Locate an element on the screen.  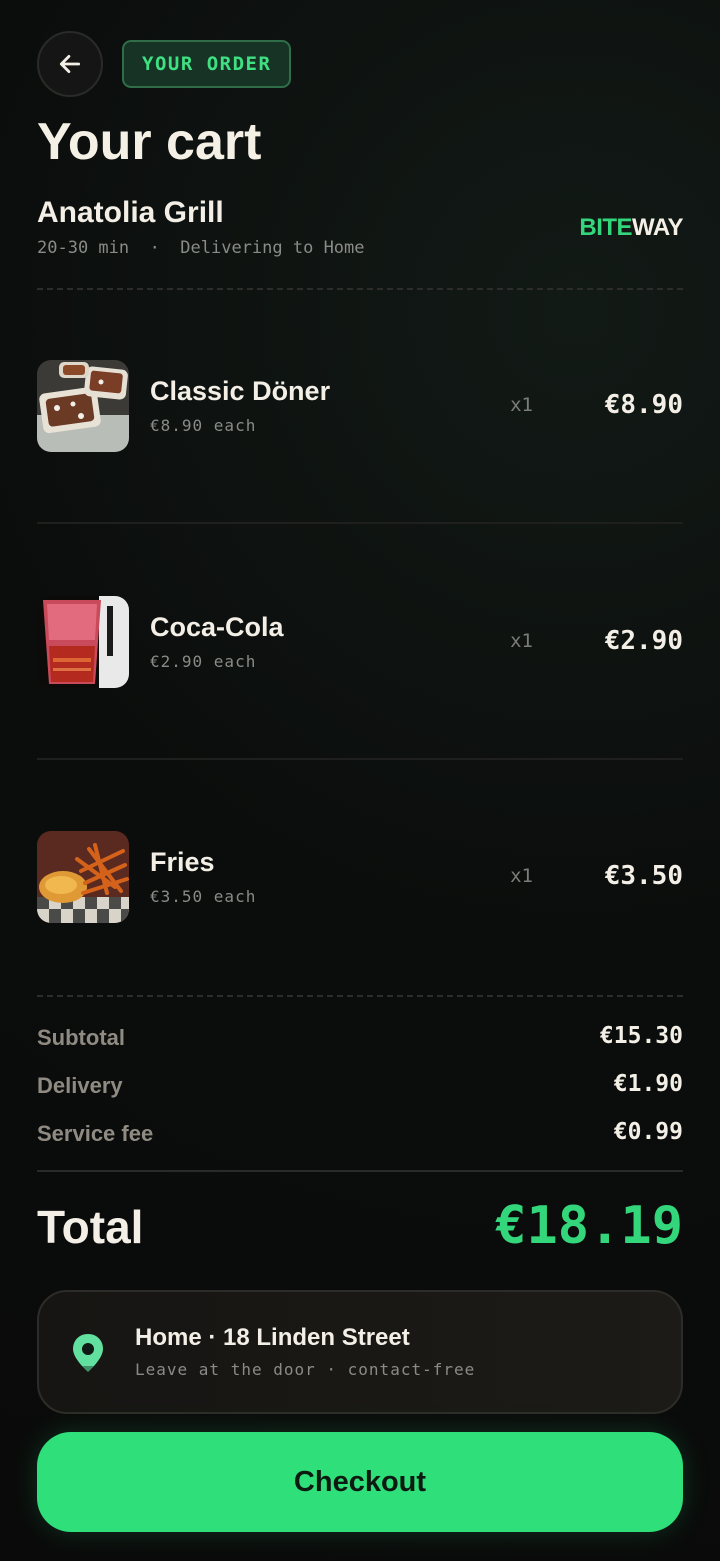
checkout-button: Checkout is located at coordinates (360, 1482).